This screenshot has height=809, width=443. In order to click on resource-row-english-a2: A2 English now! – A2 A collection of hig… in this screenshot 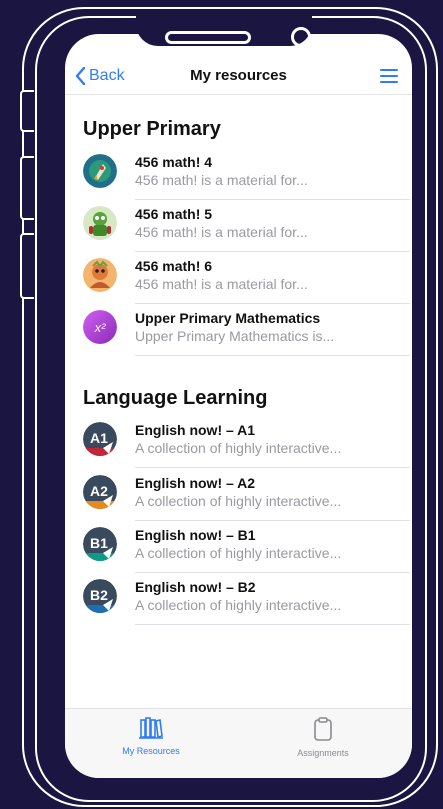, I will do `click(238, 495)`.